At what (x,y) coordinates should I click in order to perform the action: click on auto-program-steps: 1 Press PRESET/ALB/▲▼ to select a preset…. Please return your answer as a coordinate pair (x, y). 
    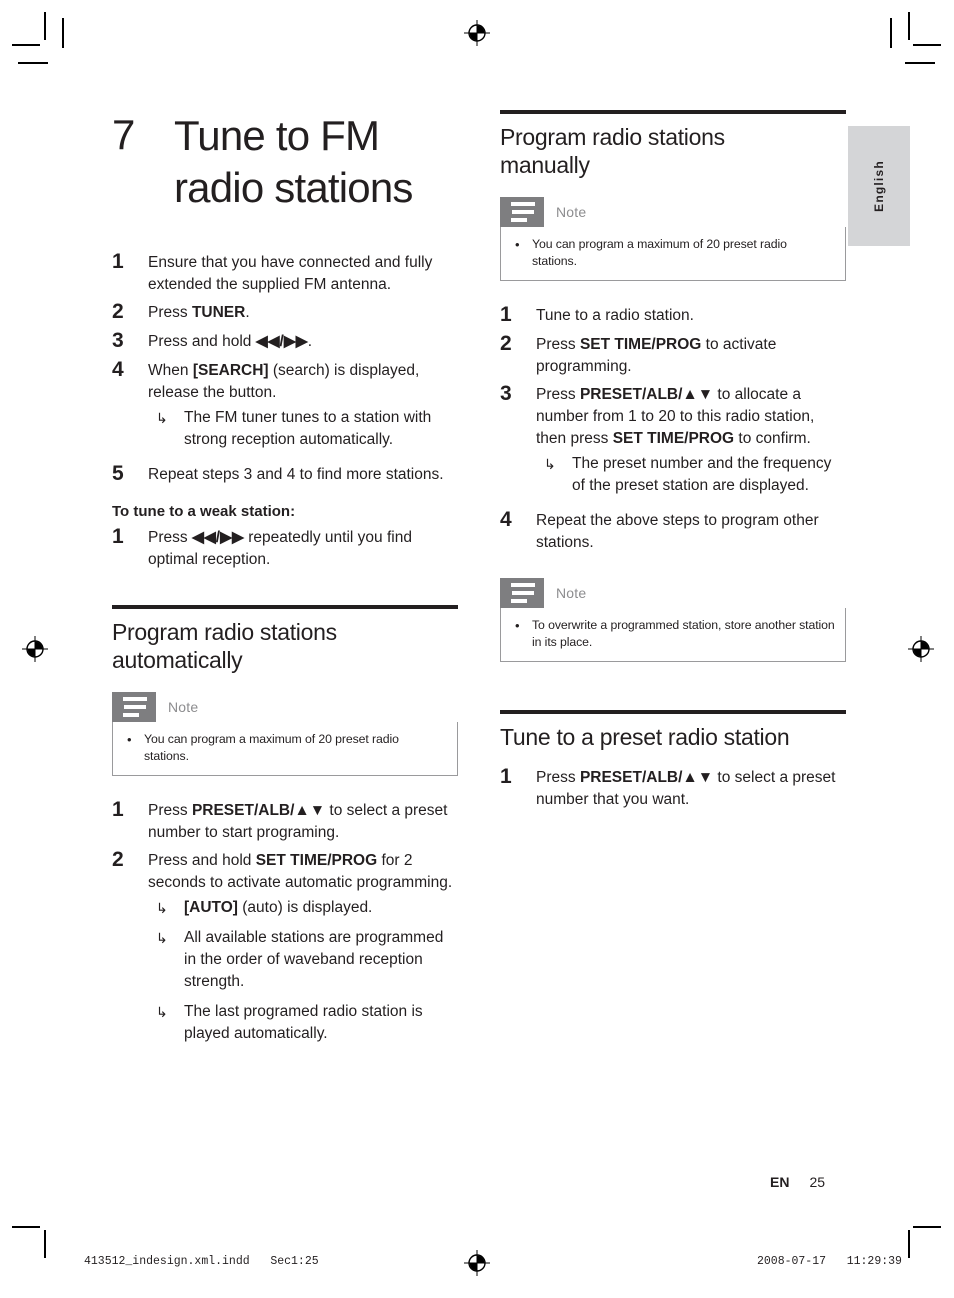
    Looking at the image, I should click on (285, 920).